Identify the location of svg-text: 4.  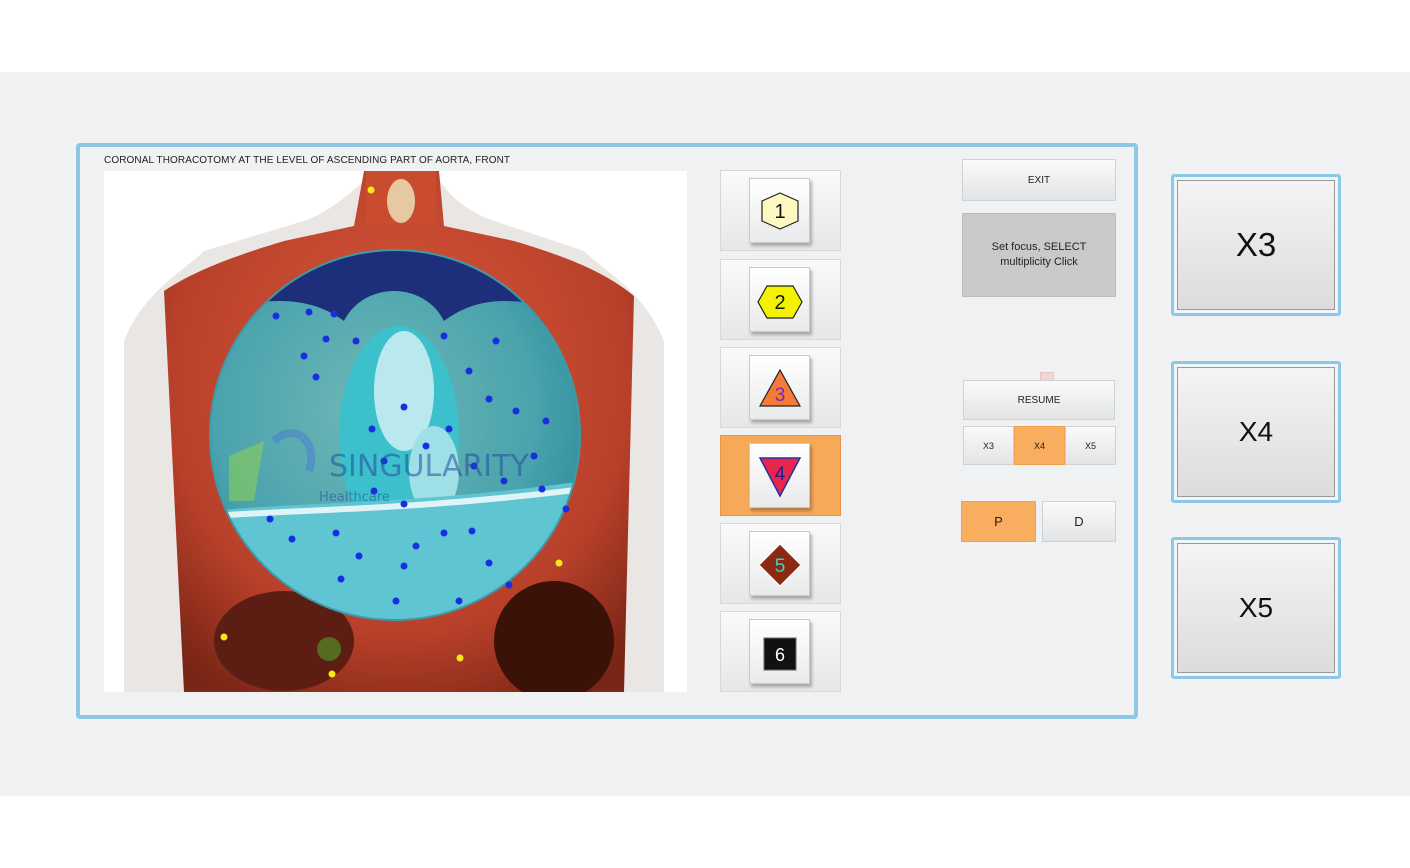
(780, 474).